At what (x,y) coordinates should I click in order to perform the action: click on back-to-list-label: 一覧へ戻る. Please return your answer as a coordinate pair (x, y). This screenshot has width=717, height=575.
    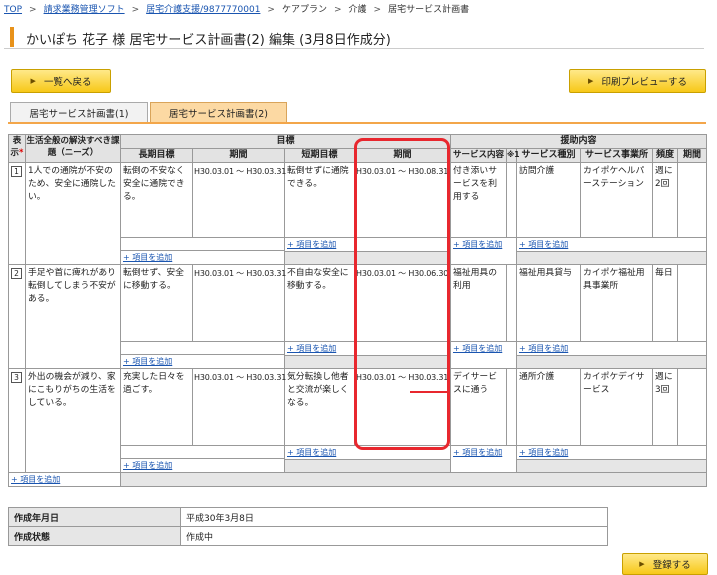
    Looking at the image, I should click on (67, 82).